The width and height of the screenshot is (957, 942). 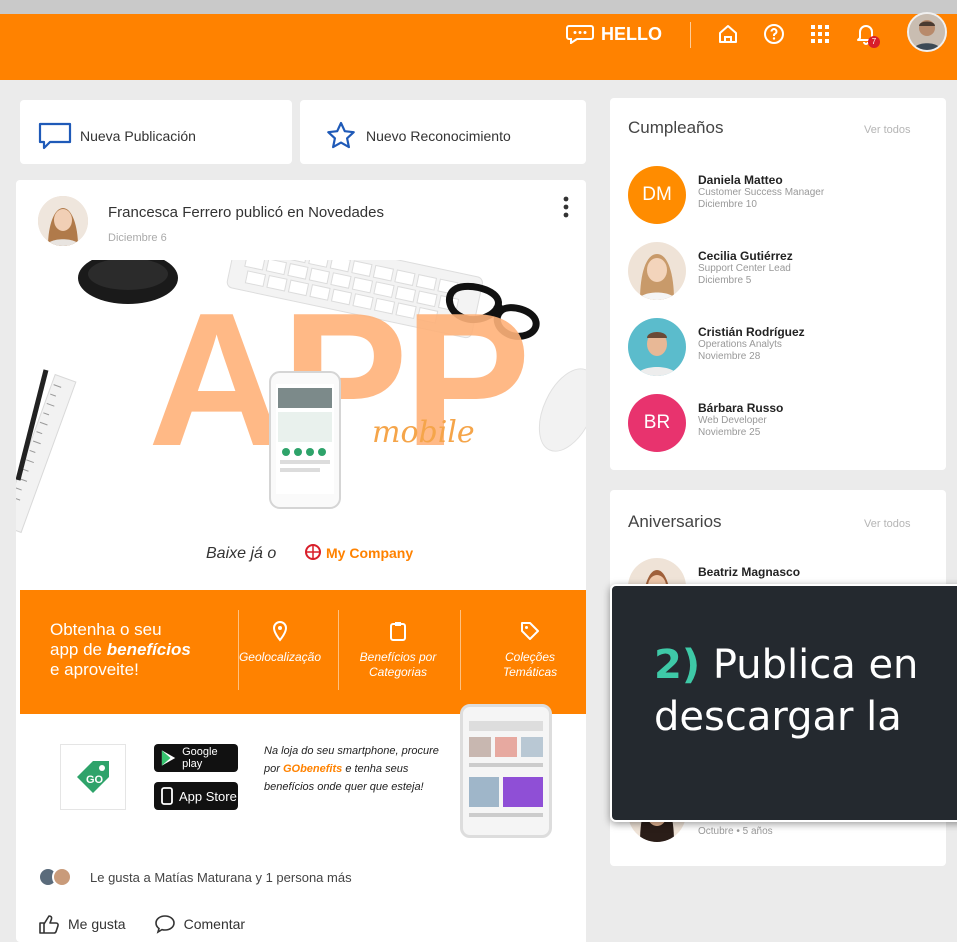 I want to click on phone-screen-illustration, so click(x=506, y=769).